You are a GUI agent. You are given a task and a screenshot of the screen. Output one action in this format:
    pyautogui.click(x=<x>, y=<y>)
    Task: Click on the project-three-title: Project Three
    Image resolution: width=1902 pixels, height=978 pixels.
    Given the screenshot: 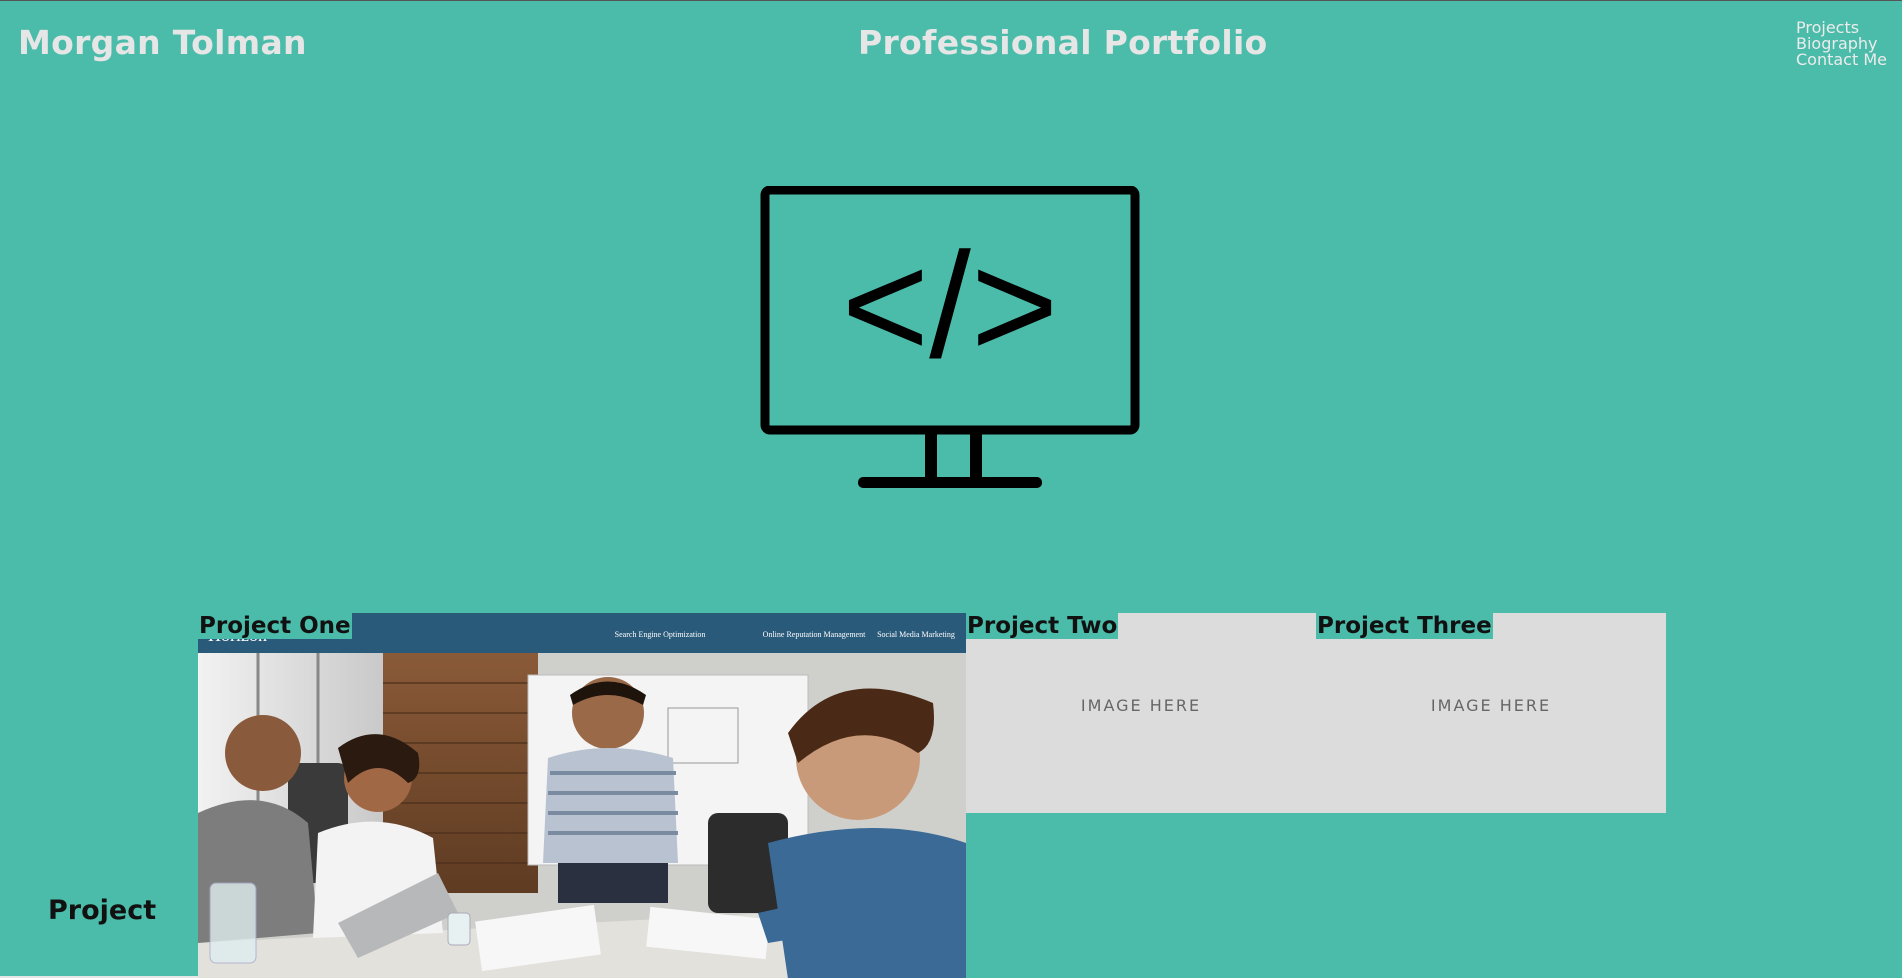 What is the action you would take?
    pyautogui.click(x=1404, y=626)
    